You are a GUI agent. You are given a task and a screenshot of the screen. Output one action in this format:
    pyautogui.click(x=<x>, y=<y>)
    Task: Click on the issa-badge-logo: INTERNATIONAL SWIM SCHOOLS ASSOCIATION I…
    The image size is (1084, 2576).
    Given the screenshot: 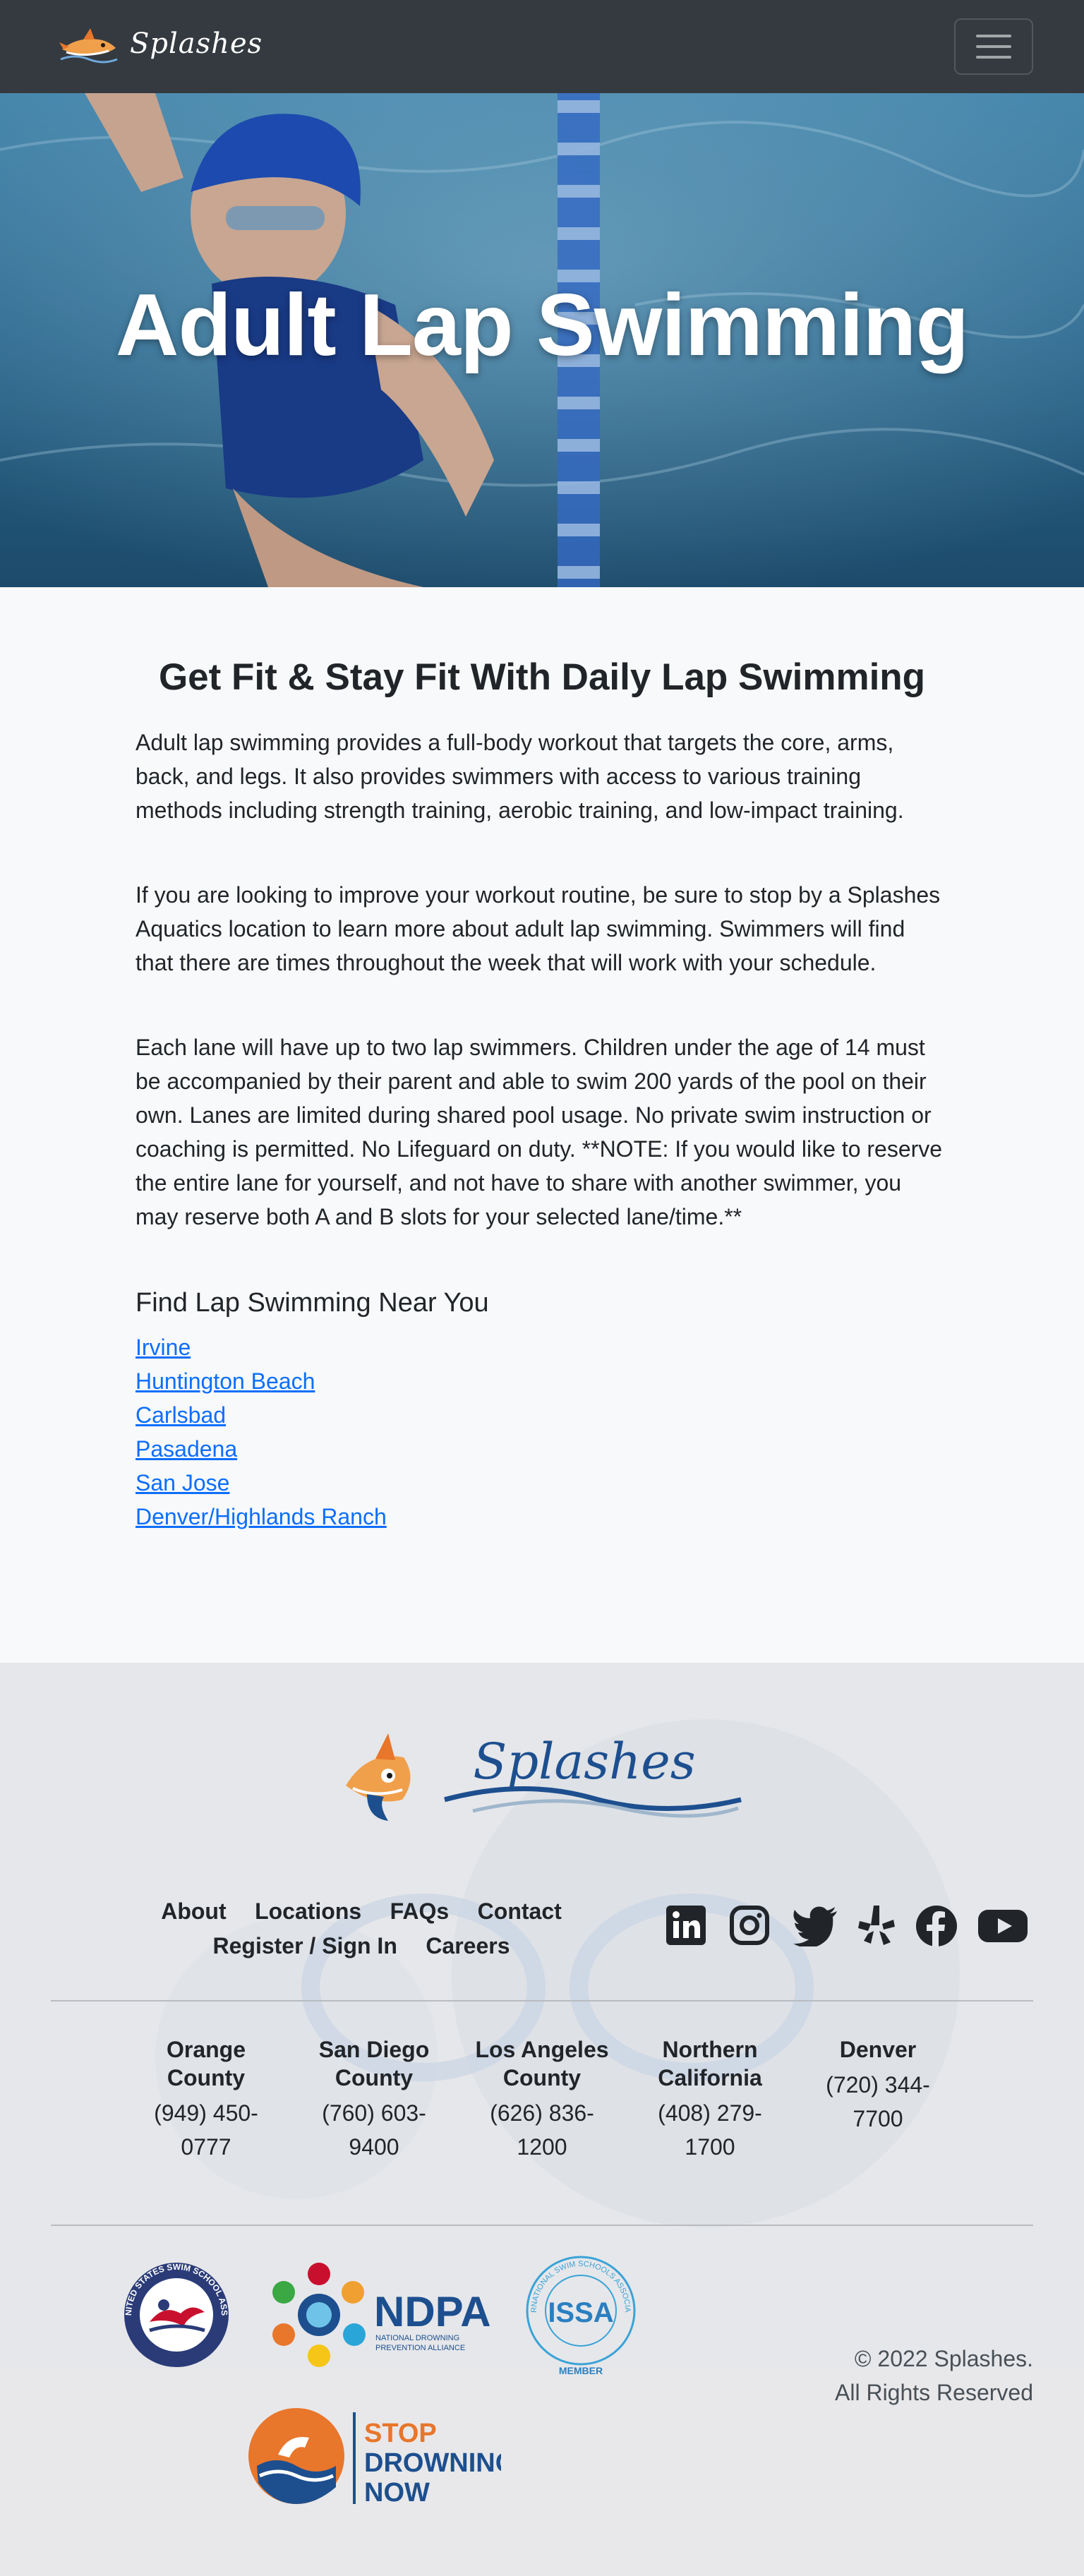 What is the action you would take?
    pyautogui.click(x=579, y=2315)
    